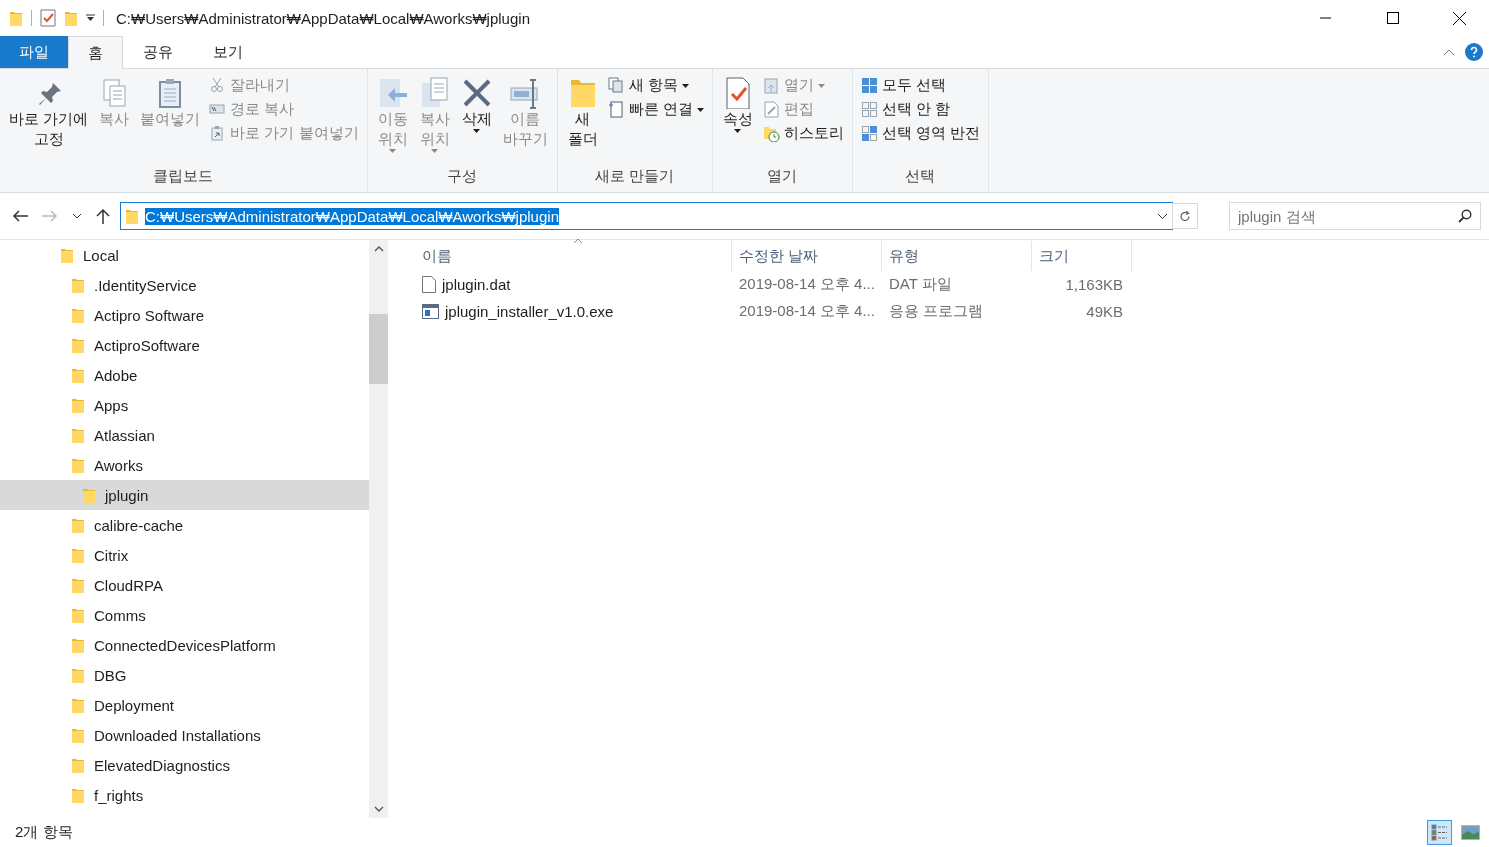 The image size is (1489, 847). I want to click on folder-tree-item: CloudRPA, so click(184, 585).